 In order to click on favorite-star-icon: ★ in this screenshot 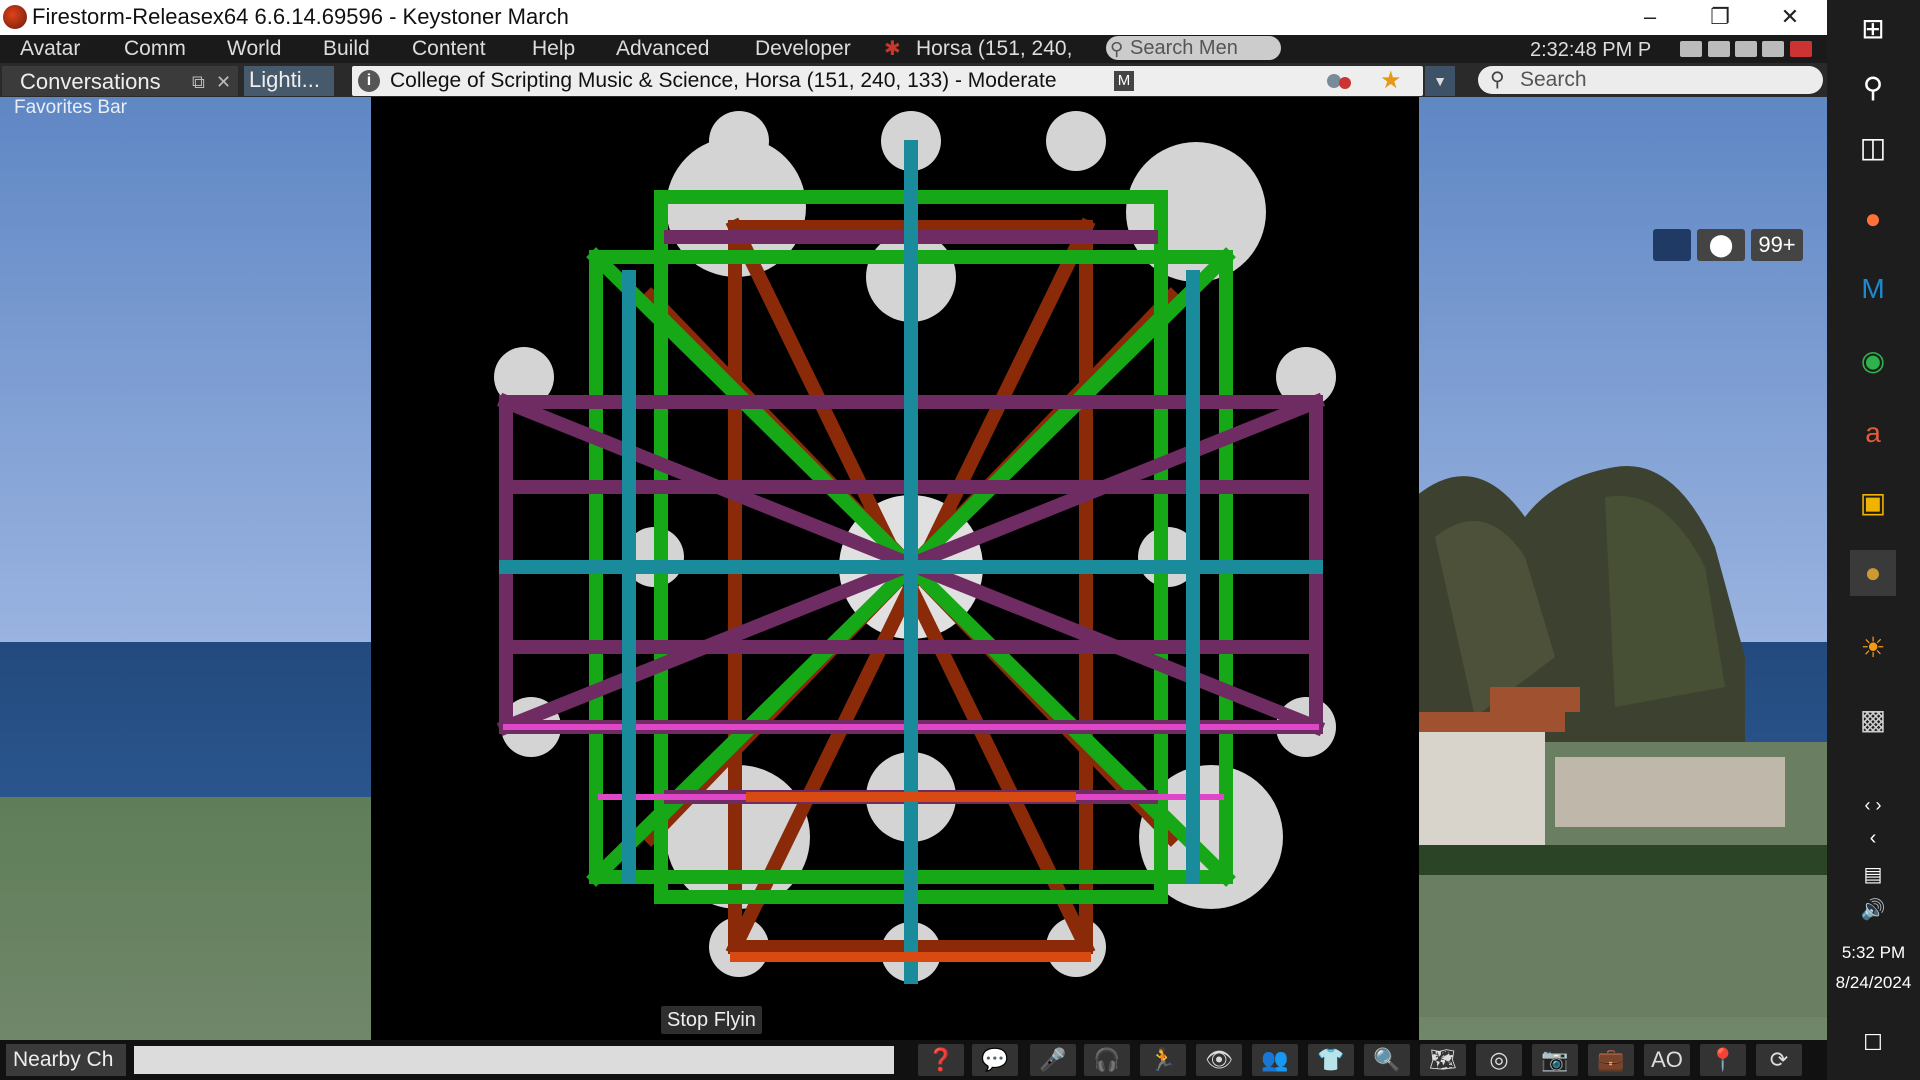, I will do `click(1391, 81)`.